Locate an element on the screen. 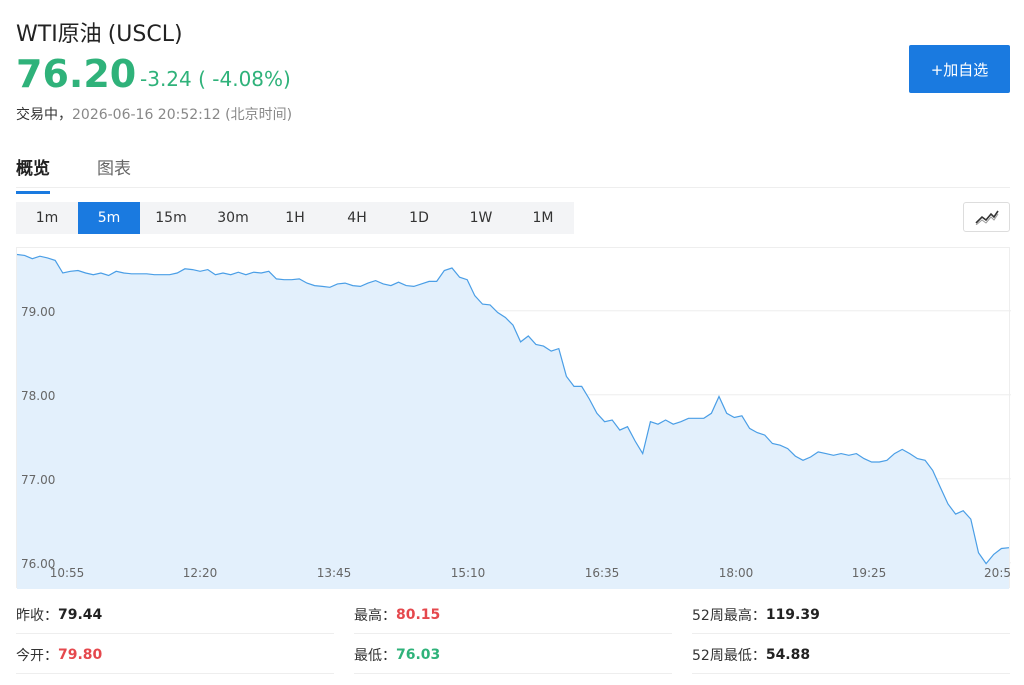 The height and width of the screenshot is (685, 1024). stat-label: 今开： is located at coordinates (37, 655).